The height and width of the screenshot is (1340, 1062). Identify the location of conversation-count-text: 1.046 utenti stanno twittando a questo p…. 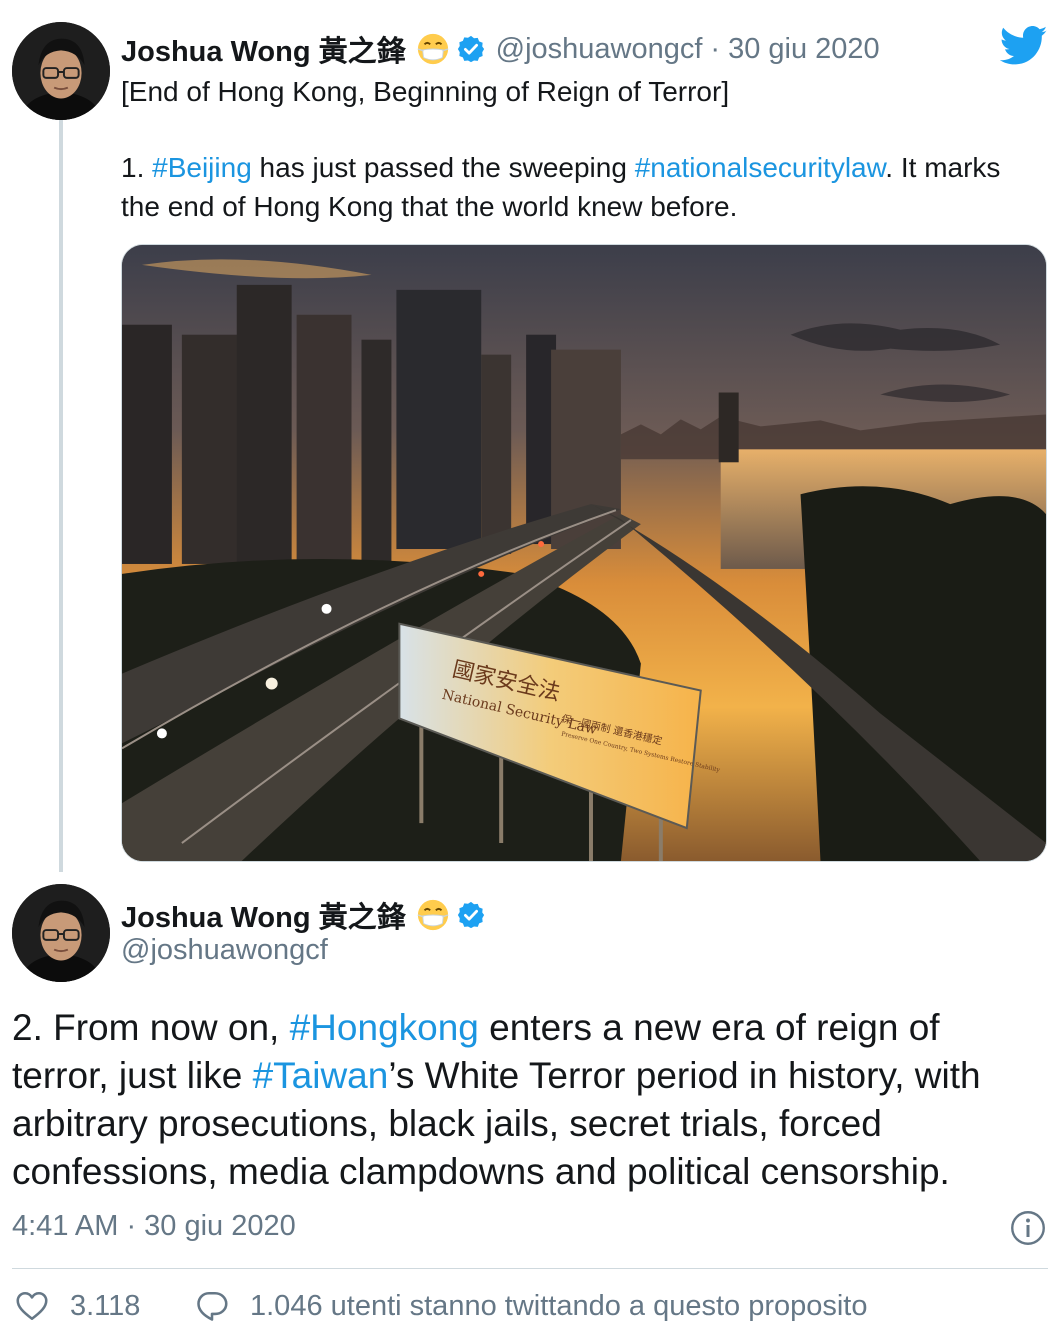
(559, 1305).